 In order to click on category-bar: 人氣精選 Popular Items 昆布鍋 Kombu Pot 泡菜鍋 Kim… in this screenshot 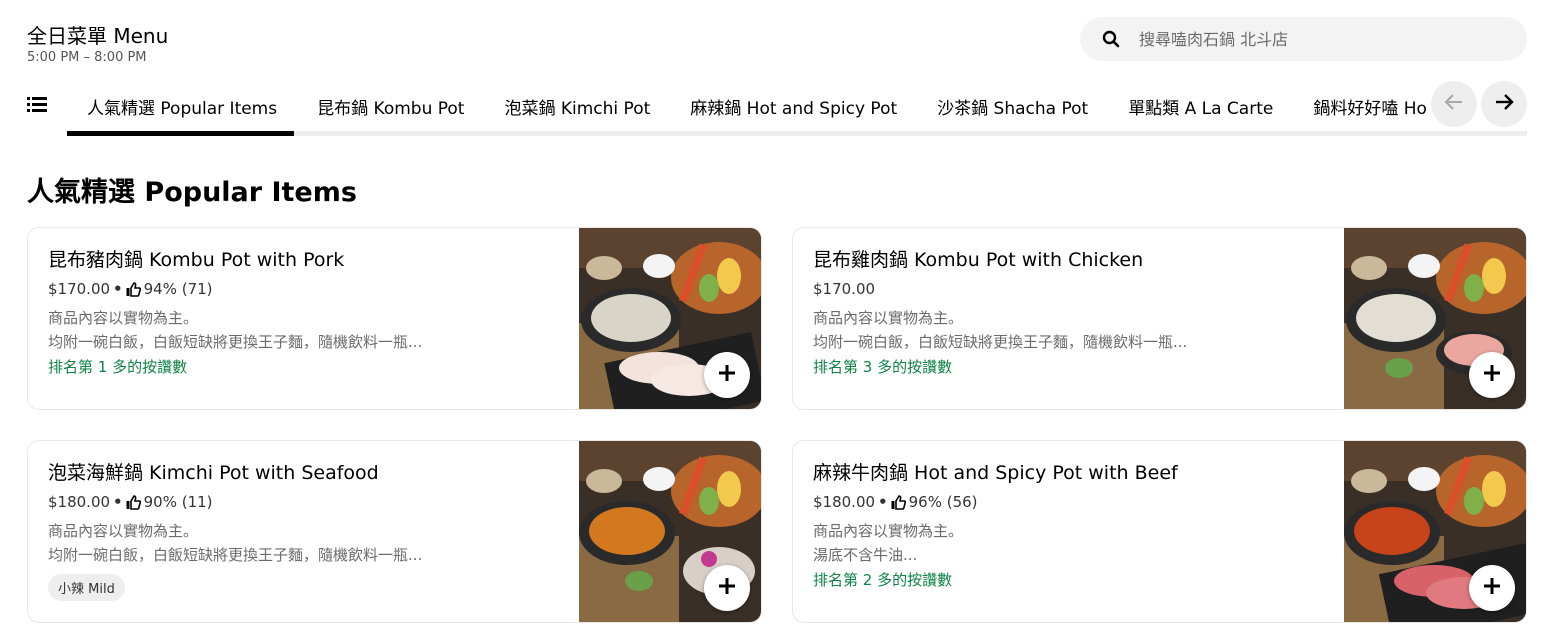, I will do `click(774, 108)`.